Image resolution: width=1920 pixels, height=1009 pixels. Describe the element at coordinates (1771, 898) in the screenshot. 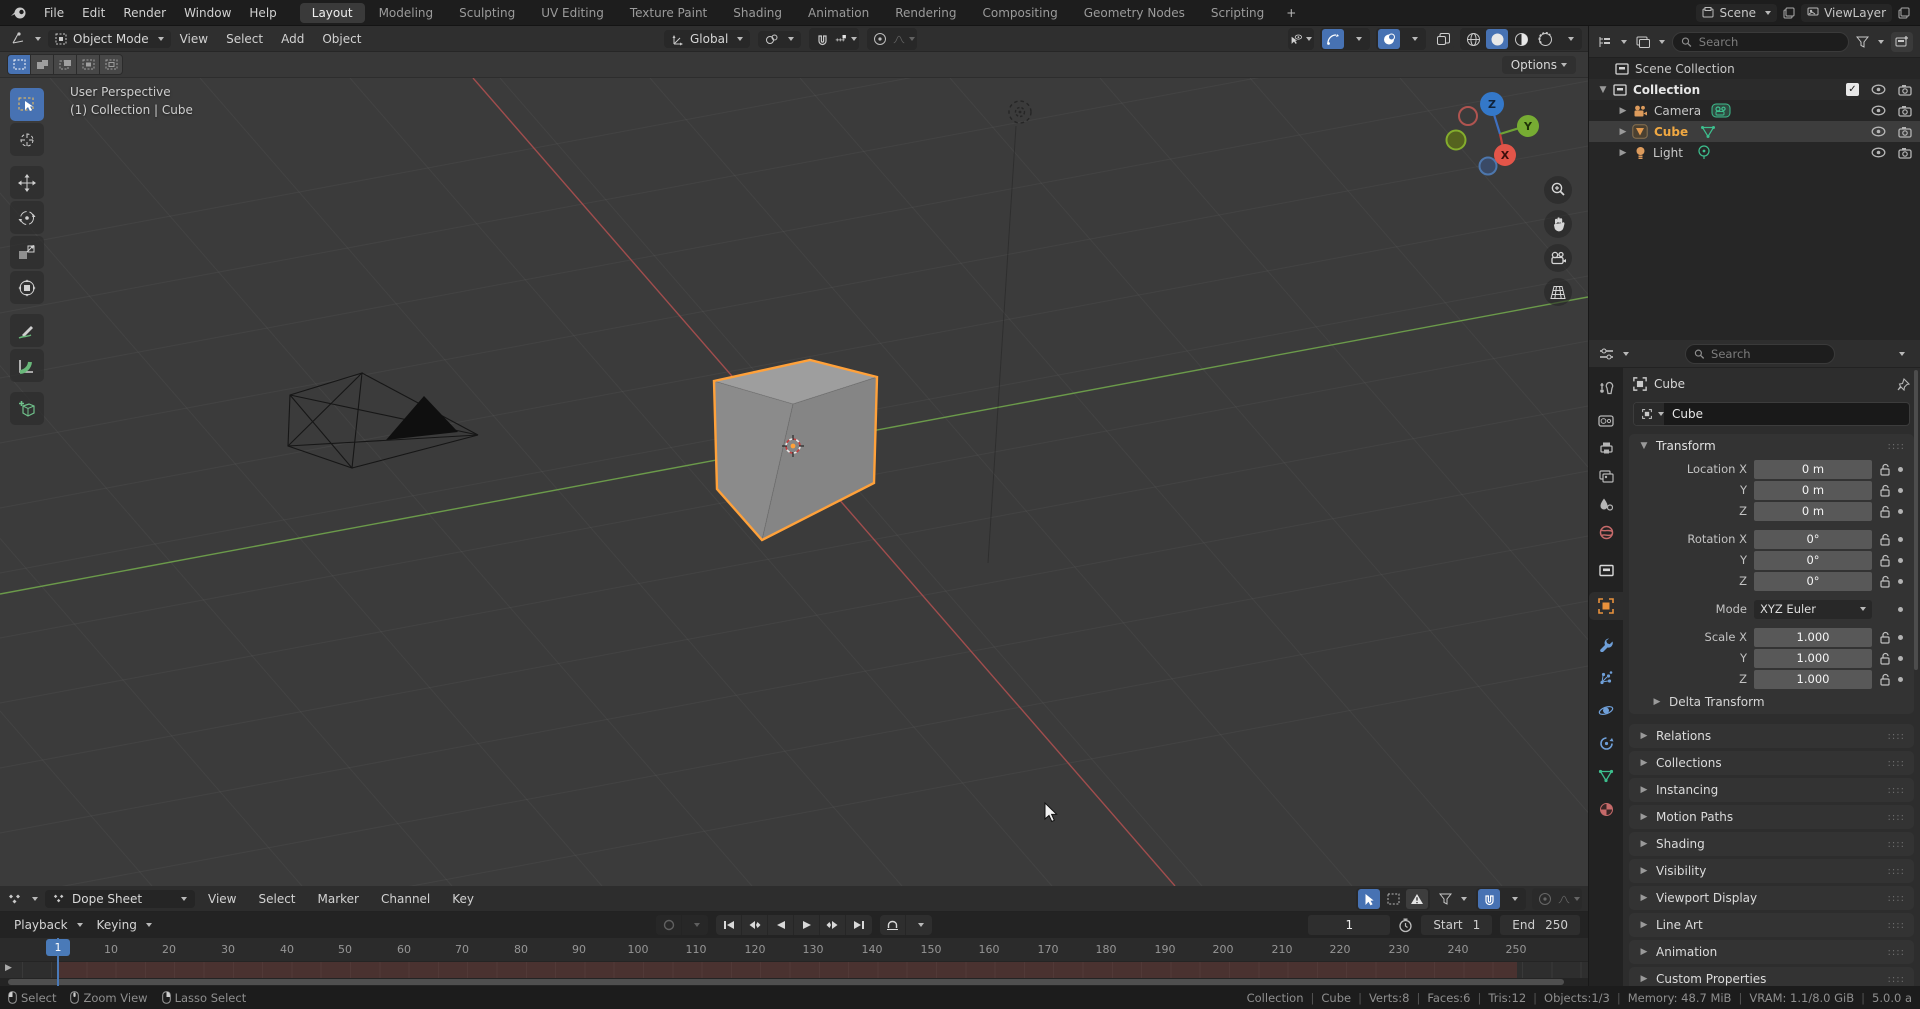

I see `panel-viewport-display: ▶ Viewport Display::::` at that location.